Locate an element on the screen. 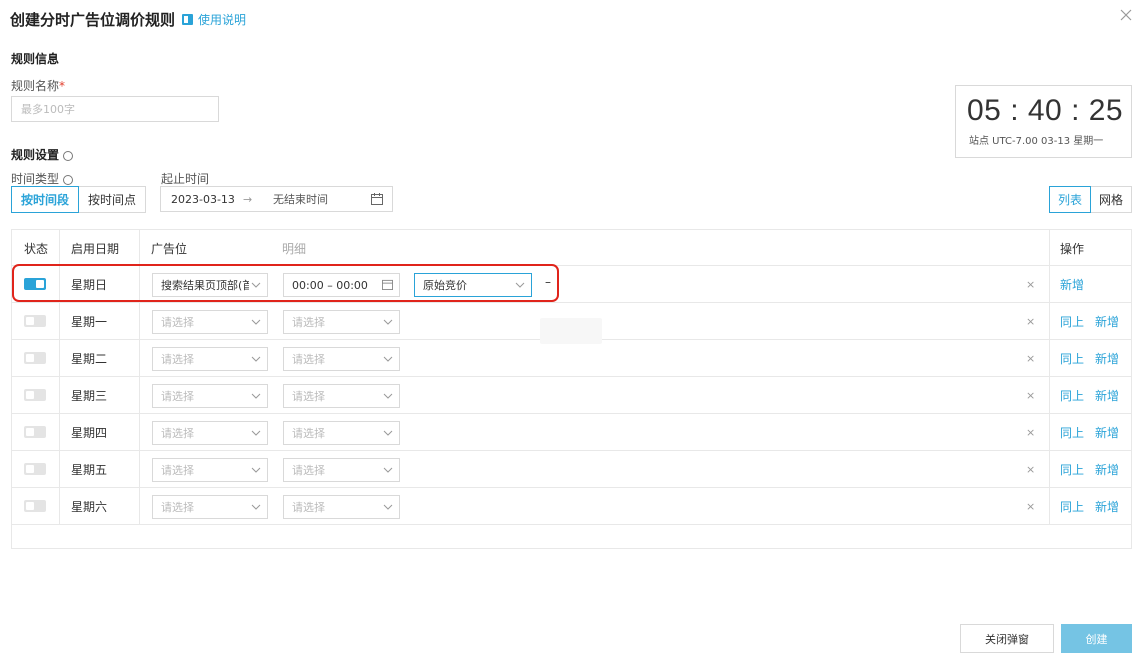  time-type-period-button: 按时间段 is located at coordinates (45, 199).